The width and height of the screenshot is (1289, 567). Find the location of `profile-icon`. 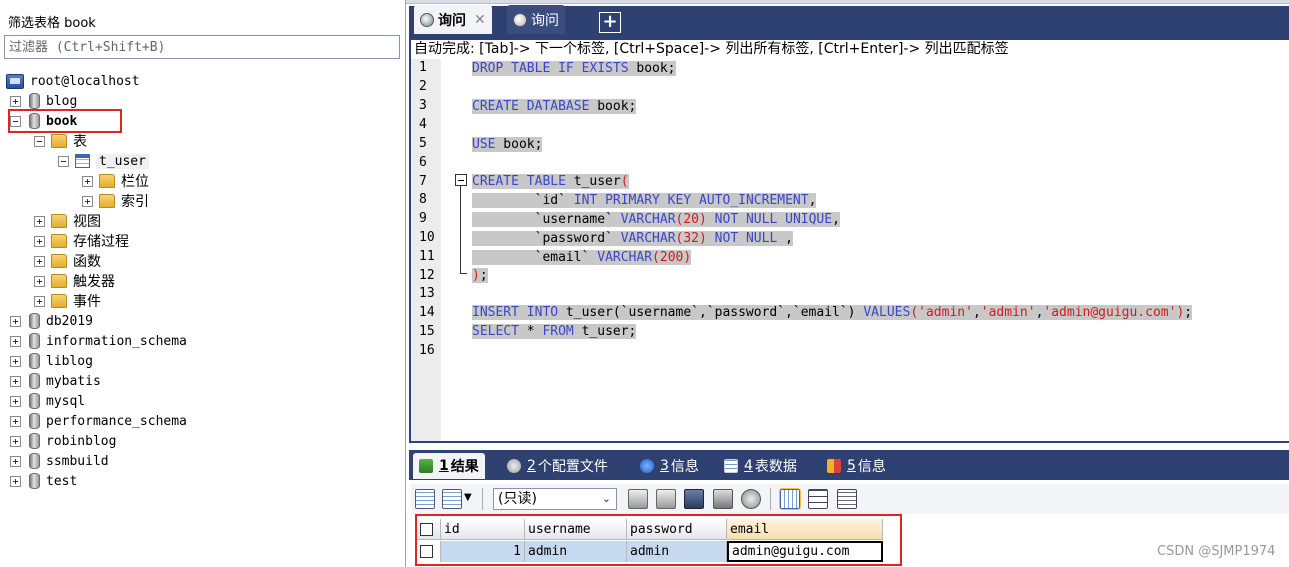

profile-icon is located at coordinates (514, 466).